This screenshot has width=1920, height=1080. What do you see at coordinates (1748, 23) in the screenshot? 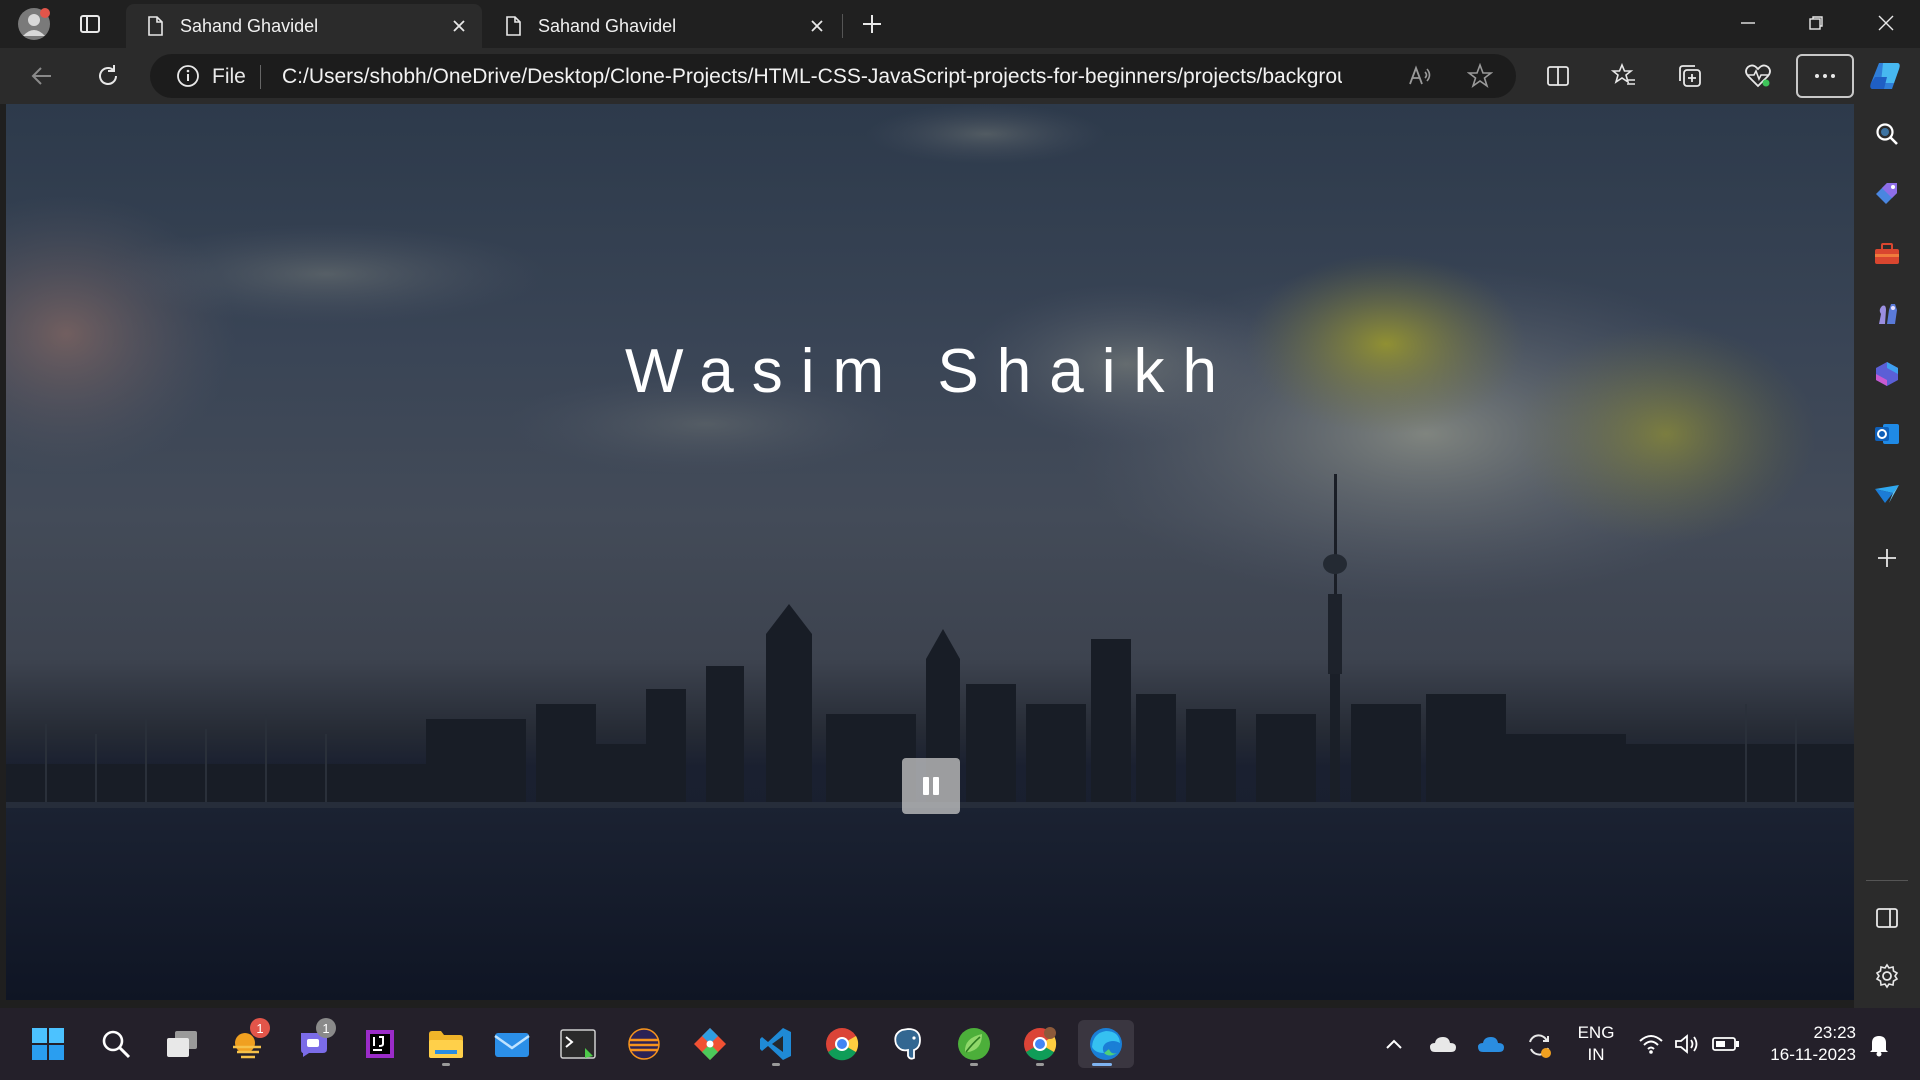
I see `minimize-button` at bounding box center [1748, 23].